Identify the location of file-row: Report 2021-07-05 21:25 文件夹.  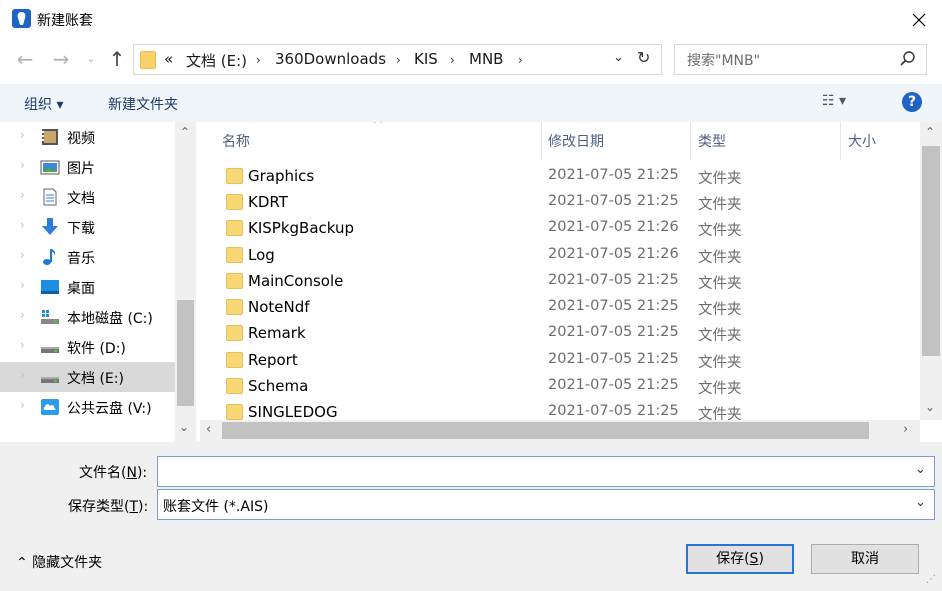
(560, 361).